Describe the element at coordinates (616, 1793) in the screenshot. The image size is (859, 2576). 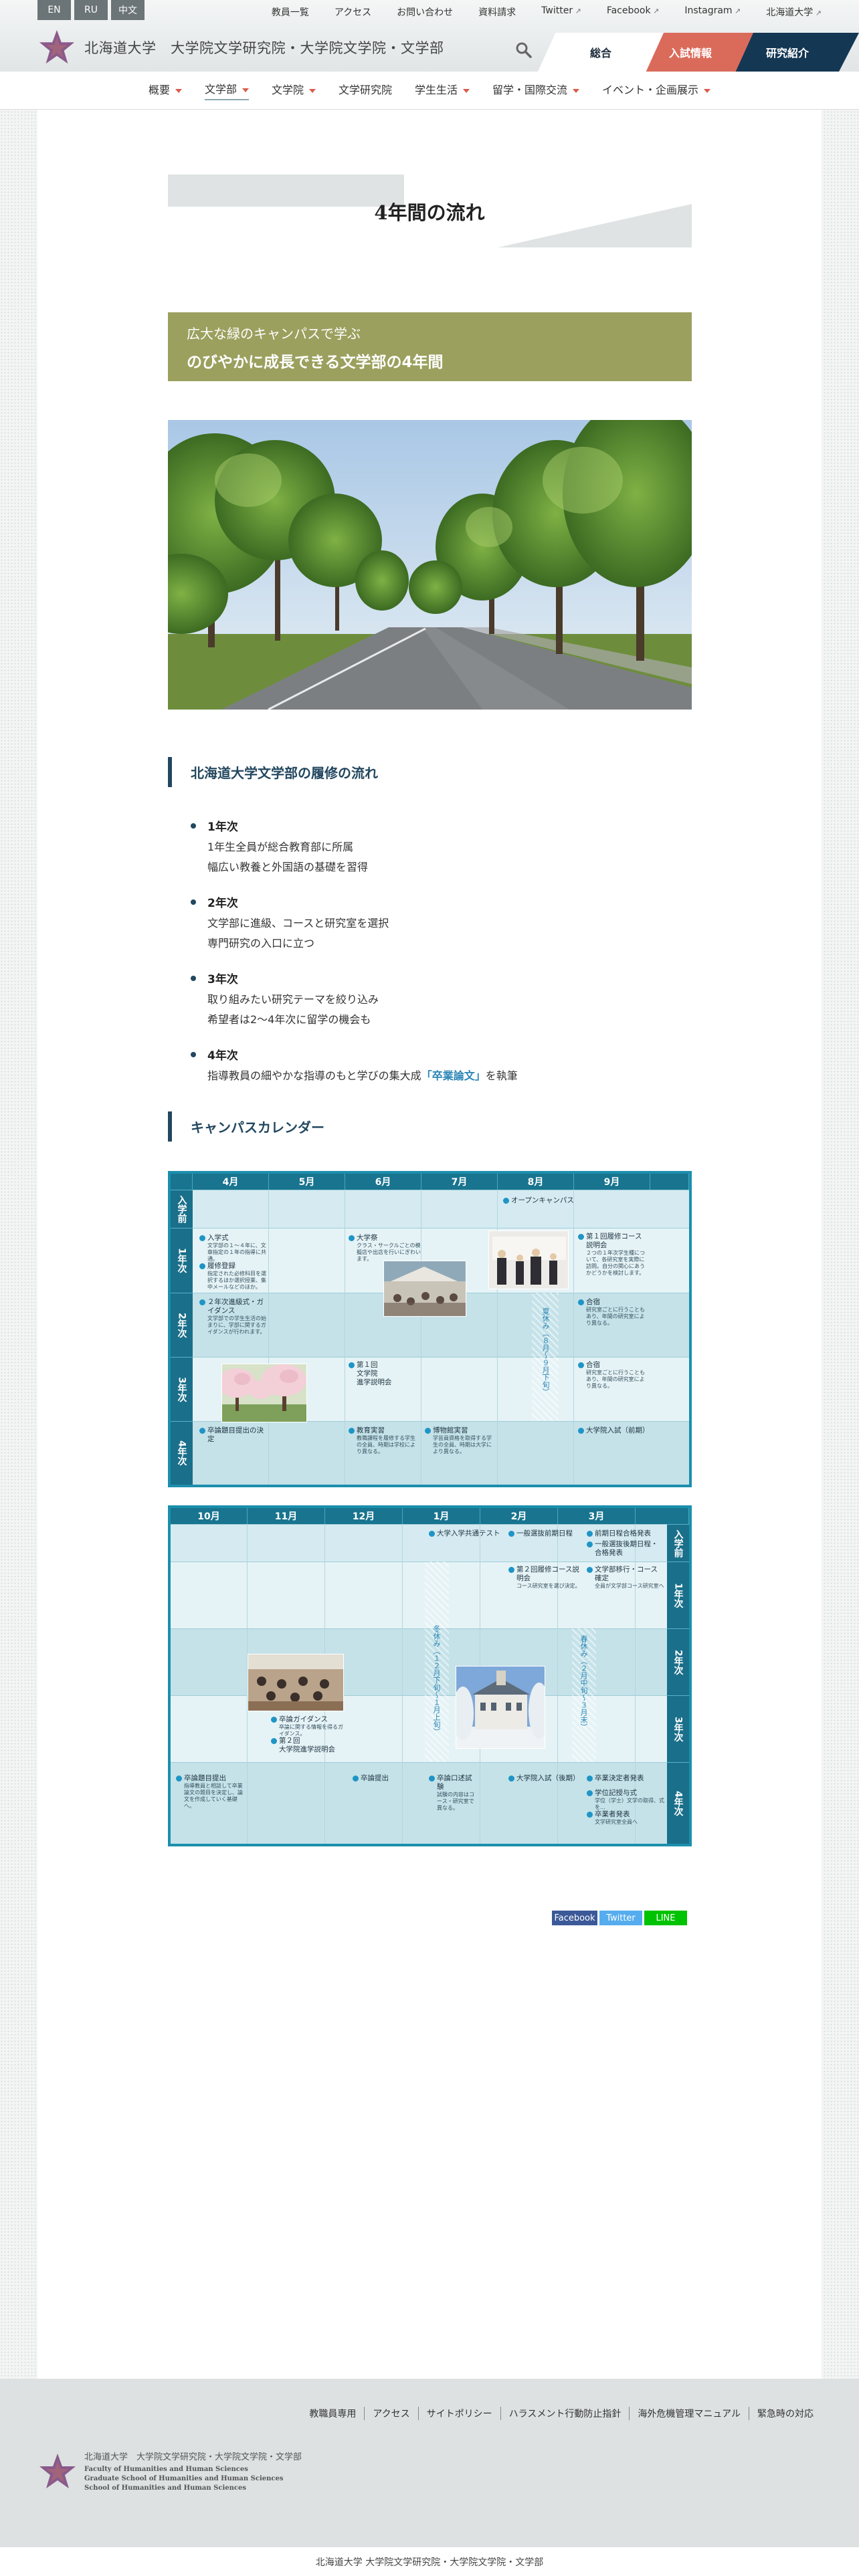
I see `event-text: 学位記授与式` at that location.